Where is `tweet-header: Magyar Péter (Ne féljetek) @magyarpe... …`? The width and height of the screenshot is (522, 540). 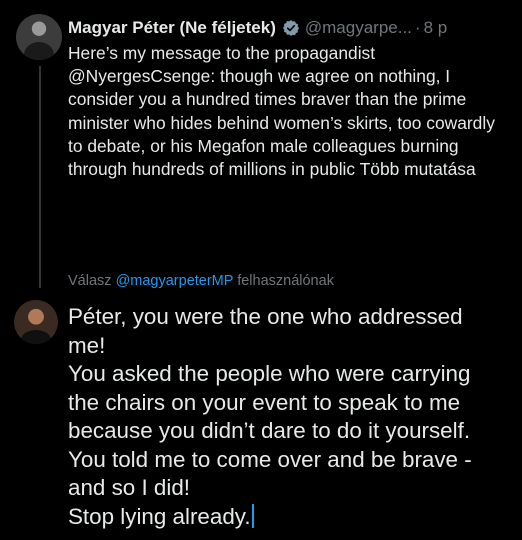 tweet-header: Magyar Péter (Ne féljetek) @magyarpe... … is located at coordinates (291, 28).